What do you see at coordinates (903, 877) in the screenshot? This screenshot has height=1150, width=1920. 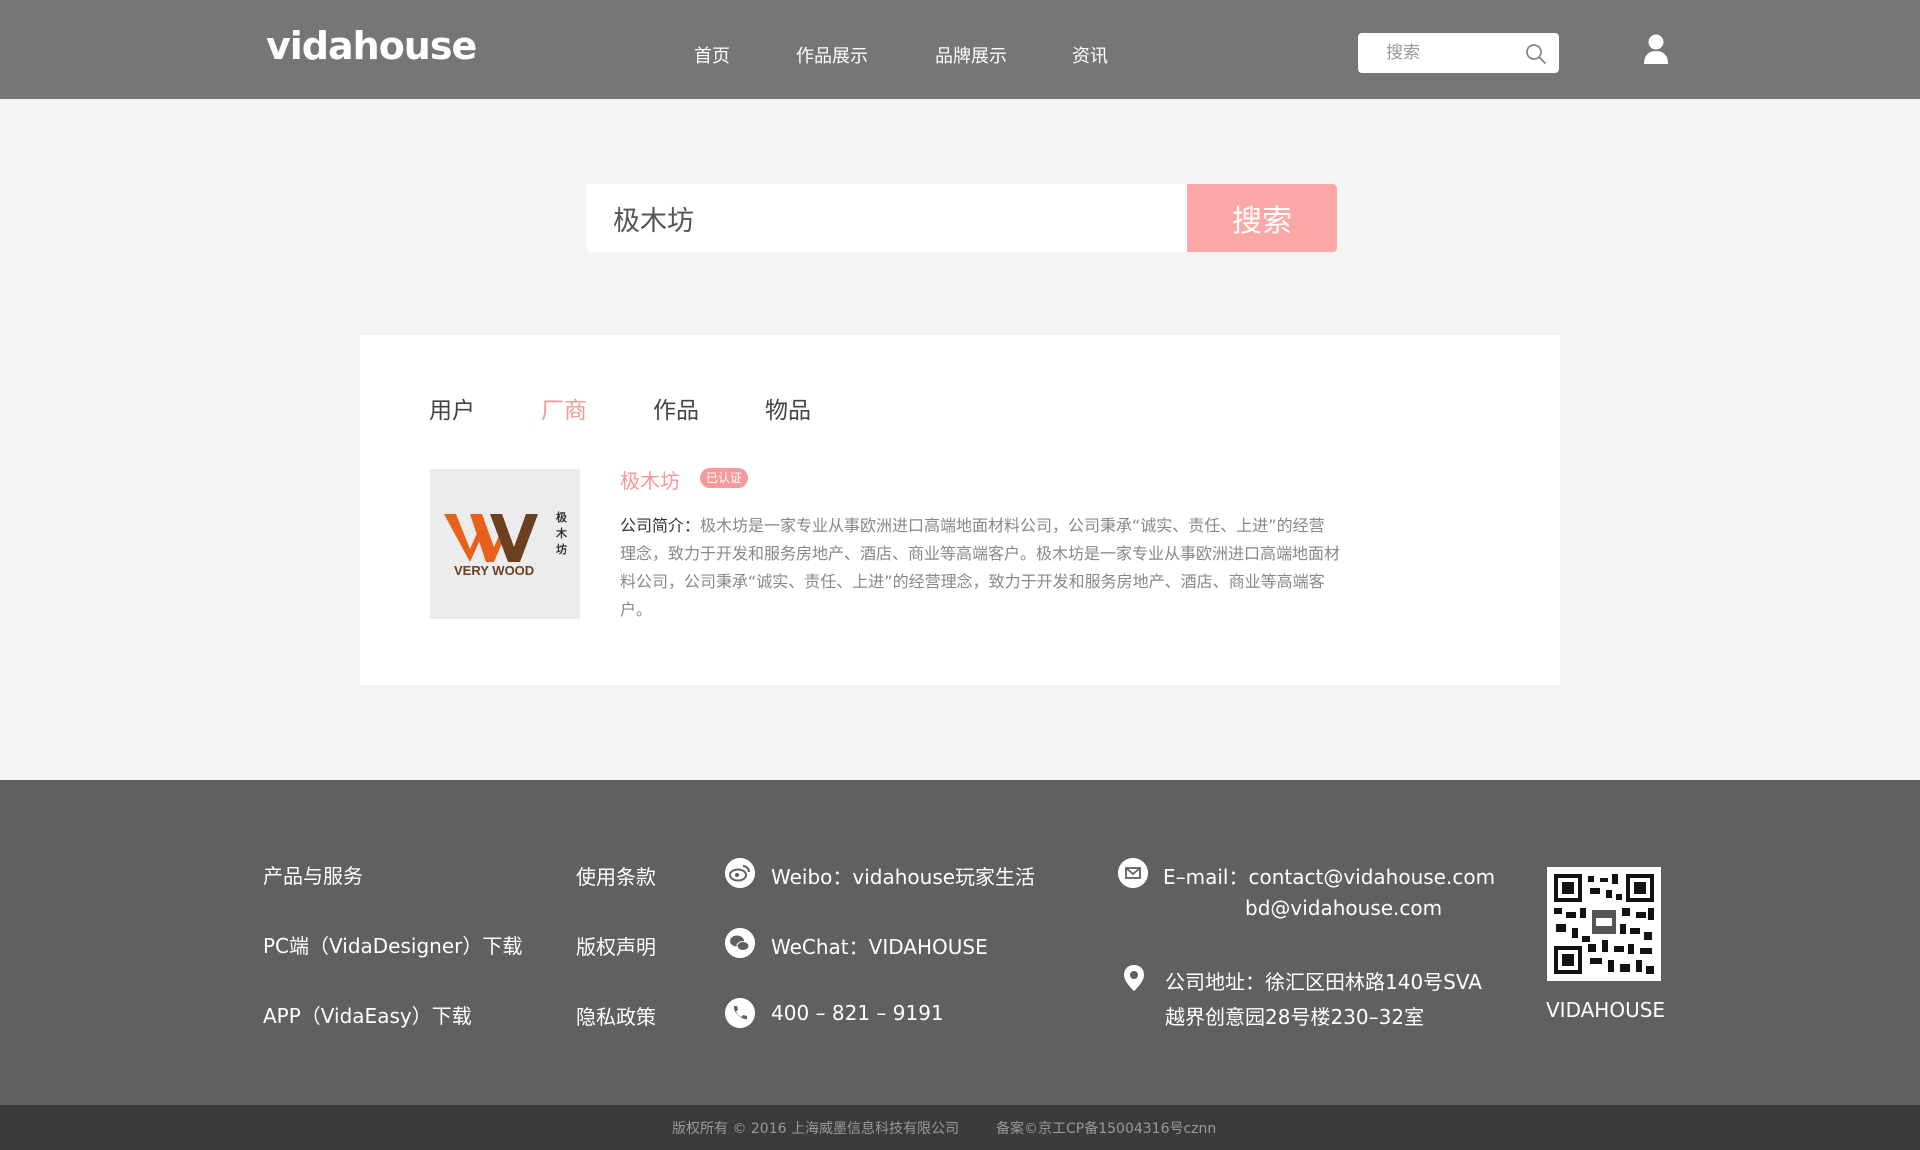 I see `footer-weibo: Weibo：vidahouse玩家生活` at bounding box center [903, 877].